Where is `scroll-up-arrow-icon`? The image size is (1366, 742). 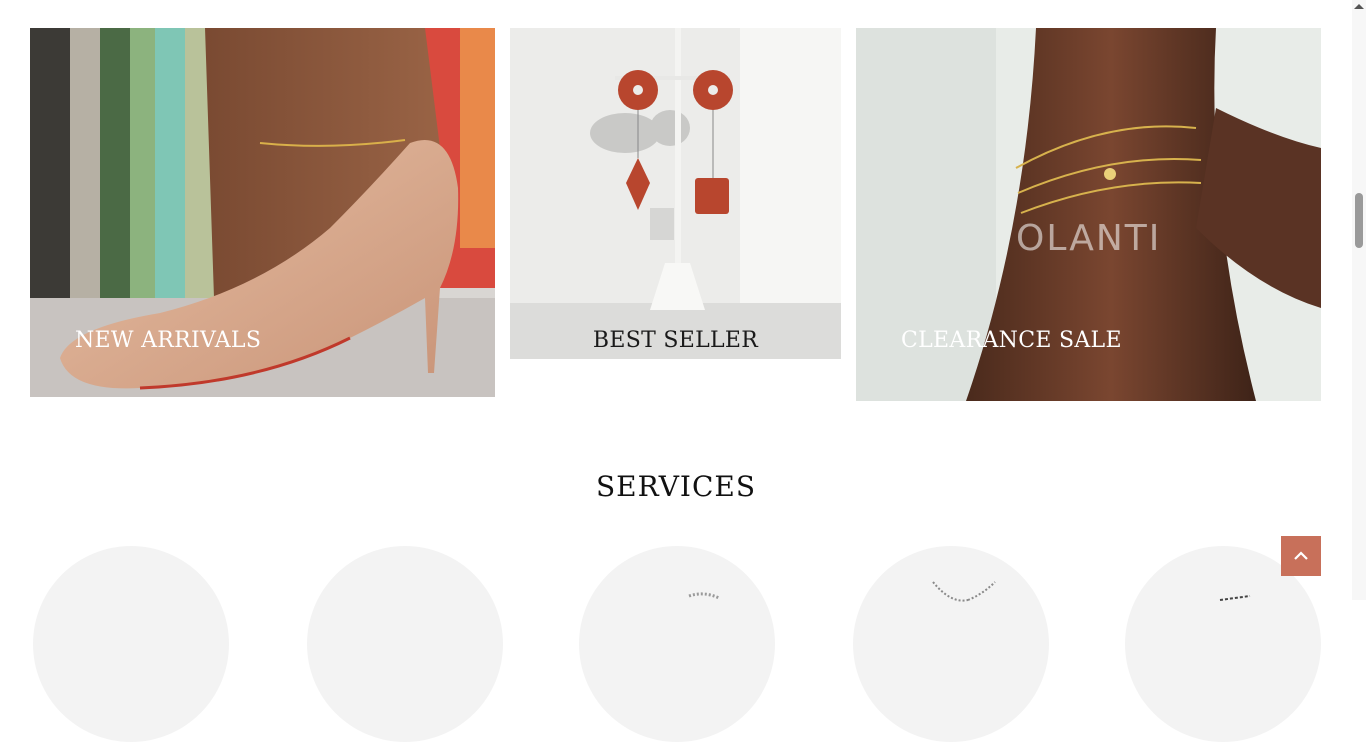
scroll-up-arrow-icon is located at coordinates (1359, 6).